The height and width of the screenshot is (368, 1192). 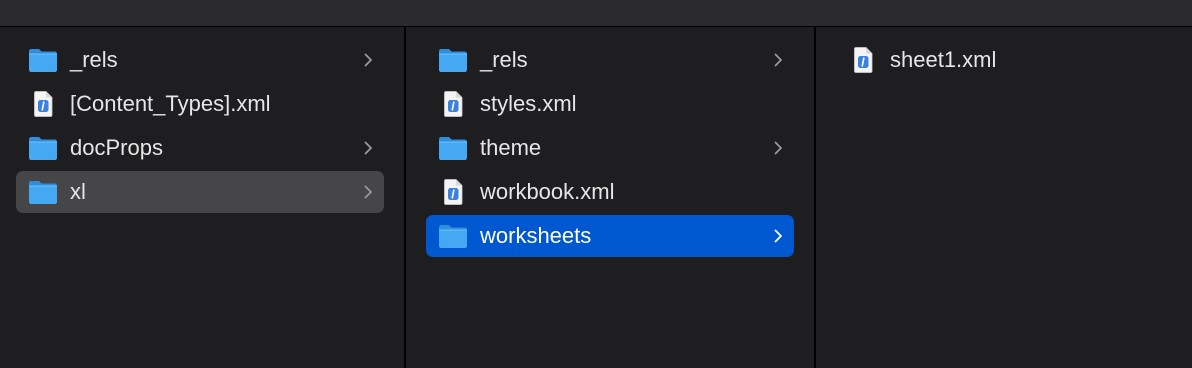 What do you see at coordinates (536, 235) in the screenshot?
I see `item-label: worksheets` at bounding box center [536, 235].